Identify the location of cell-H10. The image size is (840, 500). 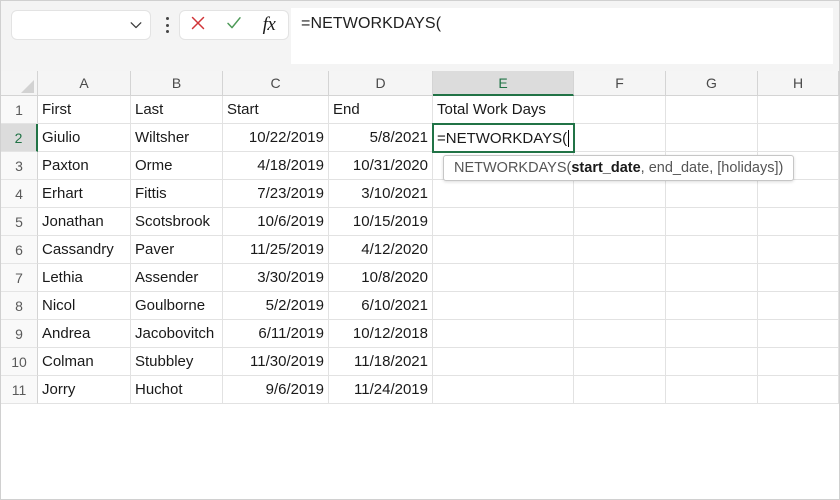
(798, 362).